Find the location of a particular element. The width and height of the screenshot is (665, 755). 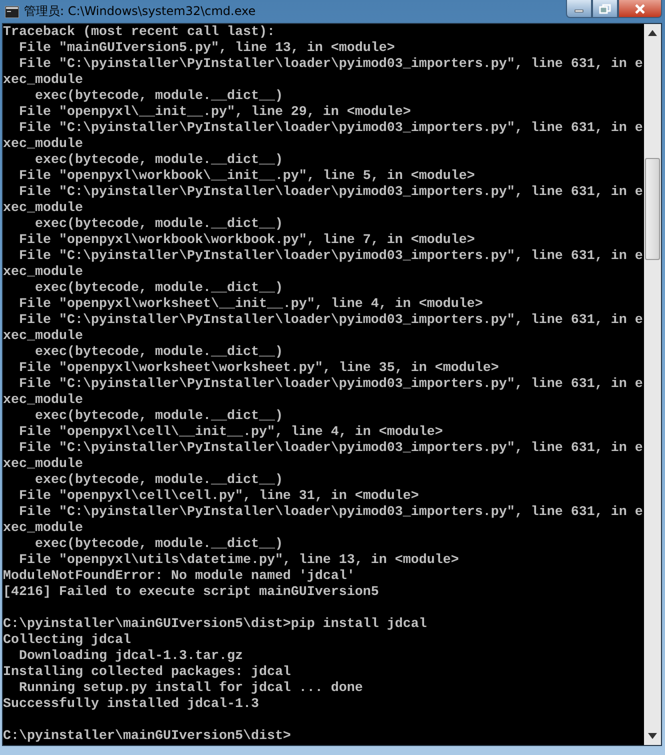

console-line: ModuleNotFoundError: No module named 'jdcal' is located at coordinates (179, 577).